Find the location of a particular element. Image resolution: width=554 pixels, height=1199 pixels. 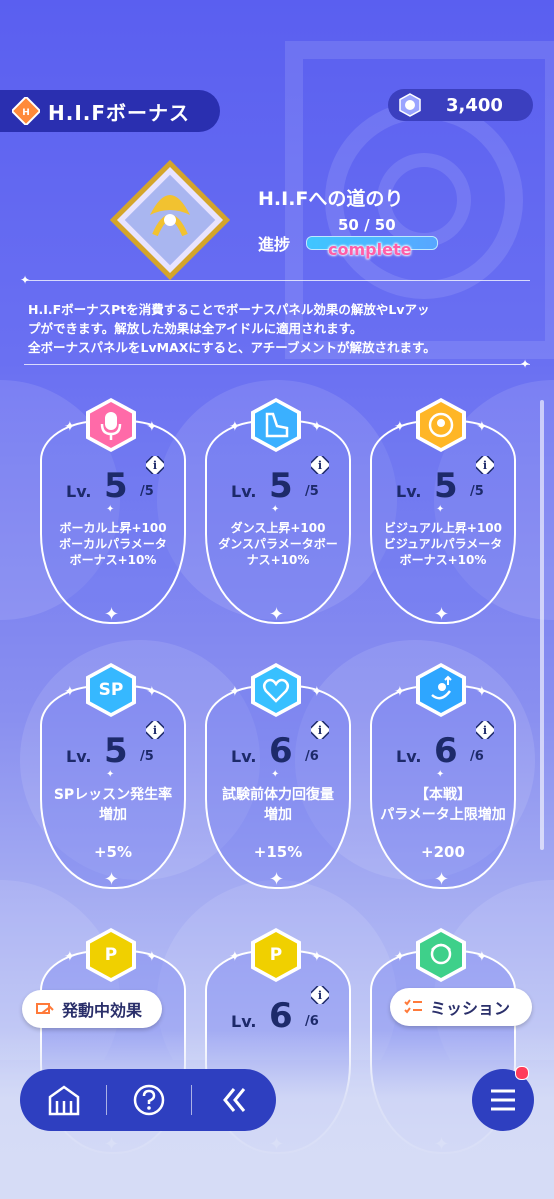

hif-emblem is located at coordinates (170, 220).